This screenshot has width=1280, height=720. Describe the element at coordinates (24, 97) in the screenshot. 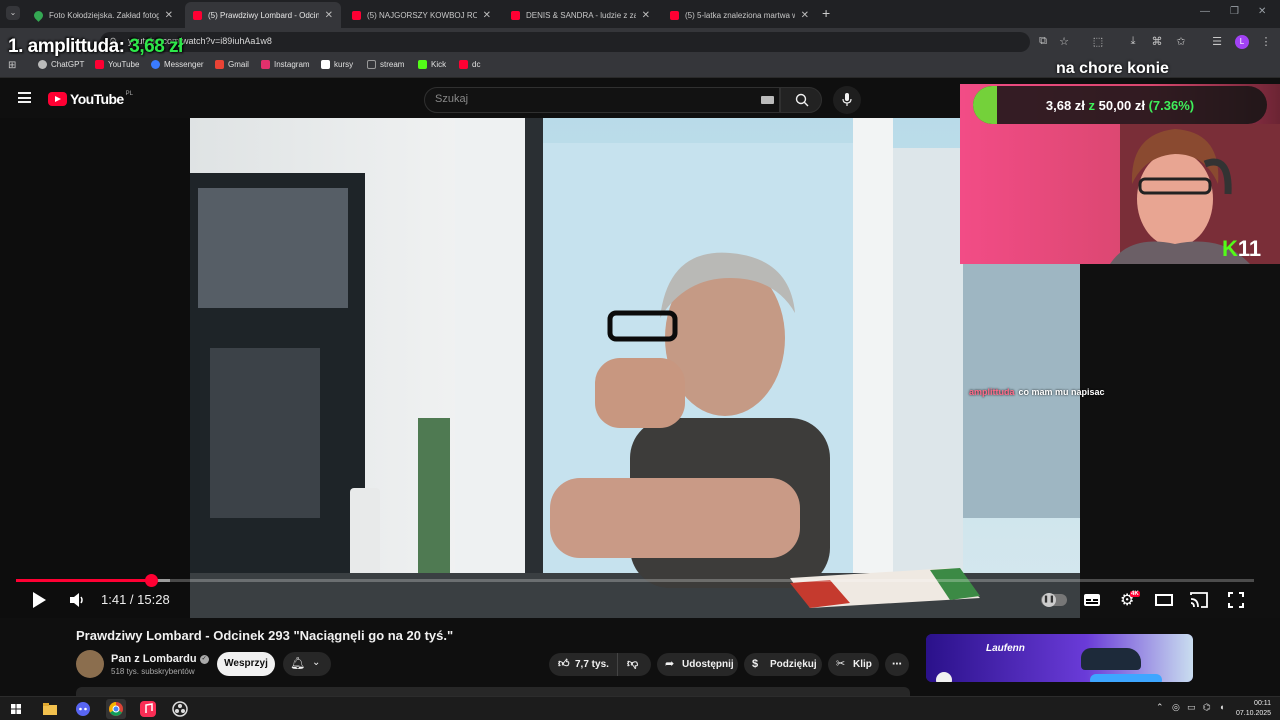

I see `hamburger-menu-icon` at that location.